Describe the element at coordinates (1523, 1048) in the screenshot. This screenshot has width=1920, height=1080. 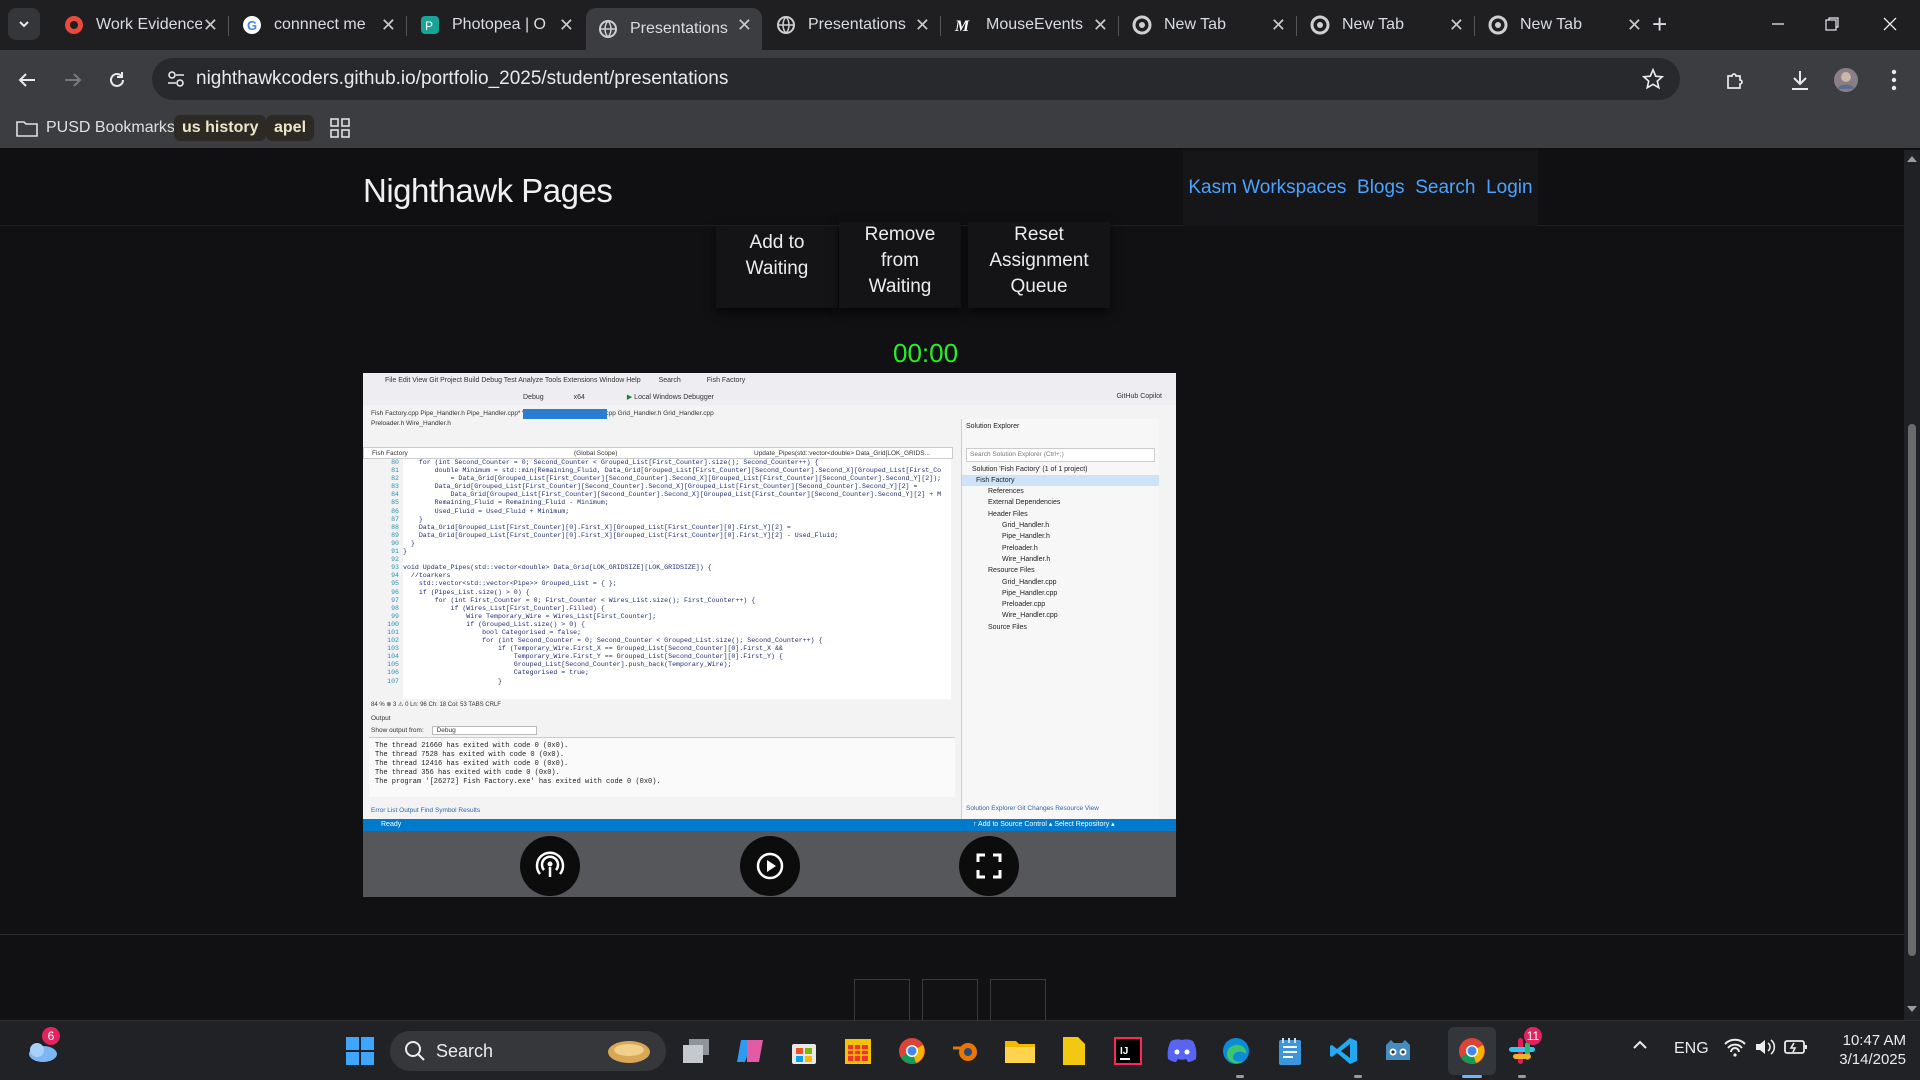
I see `slack-app: 11` at that location.